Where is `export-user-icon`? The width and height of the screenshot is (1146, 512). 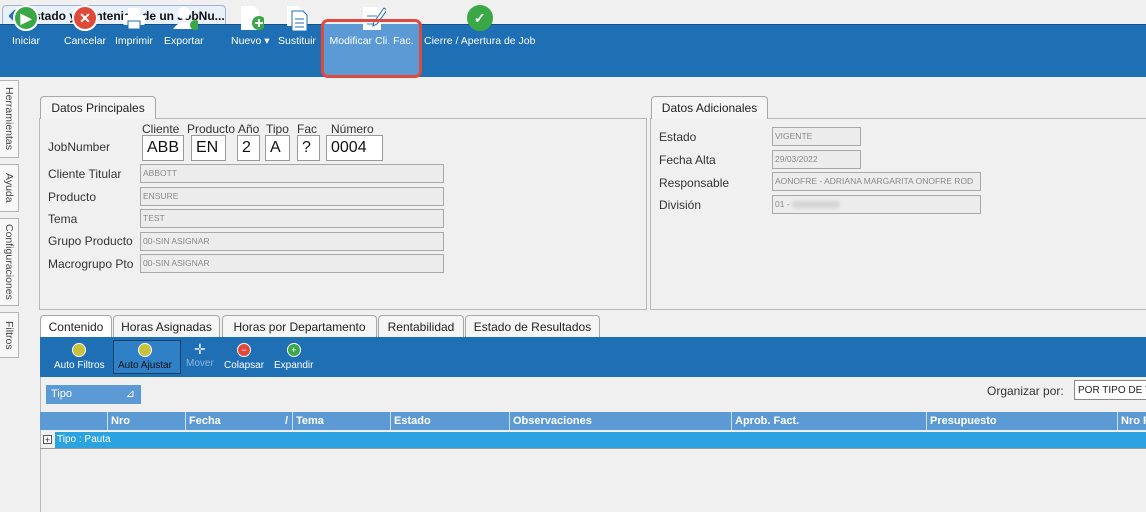 export-user-icon is located at coordinates (185, 18).